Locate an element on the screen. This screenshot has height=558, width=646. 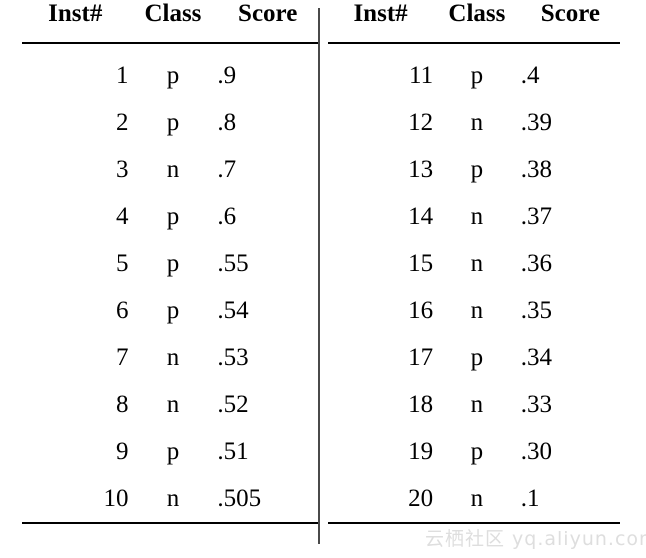
cell-inst: 16 is located at coordinates (421, 310).